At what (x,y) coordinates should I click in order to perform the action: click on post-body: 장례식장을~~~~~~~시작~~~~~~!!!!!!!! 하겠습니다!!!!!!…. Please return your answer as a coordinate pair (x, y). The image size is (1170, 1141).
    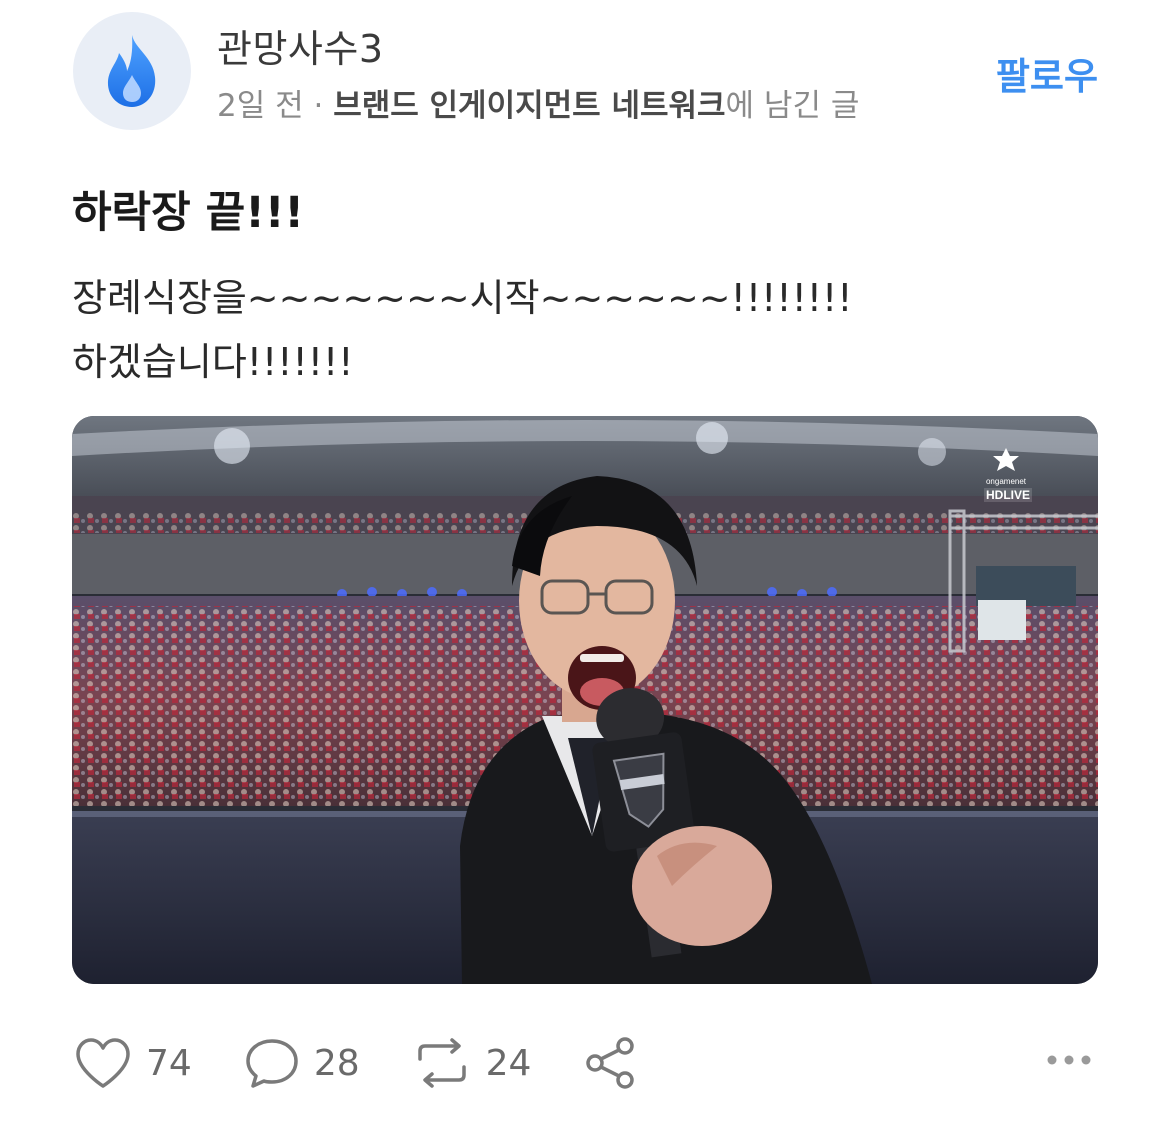
    Looking at the image, I should click on (462, 330).